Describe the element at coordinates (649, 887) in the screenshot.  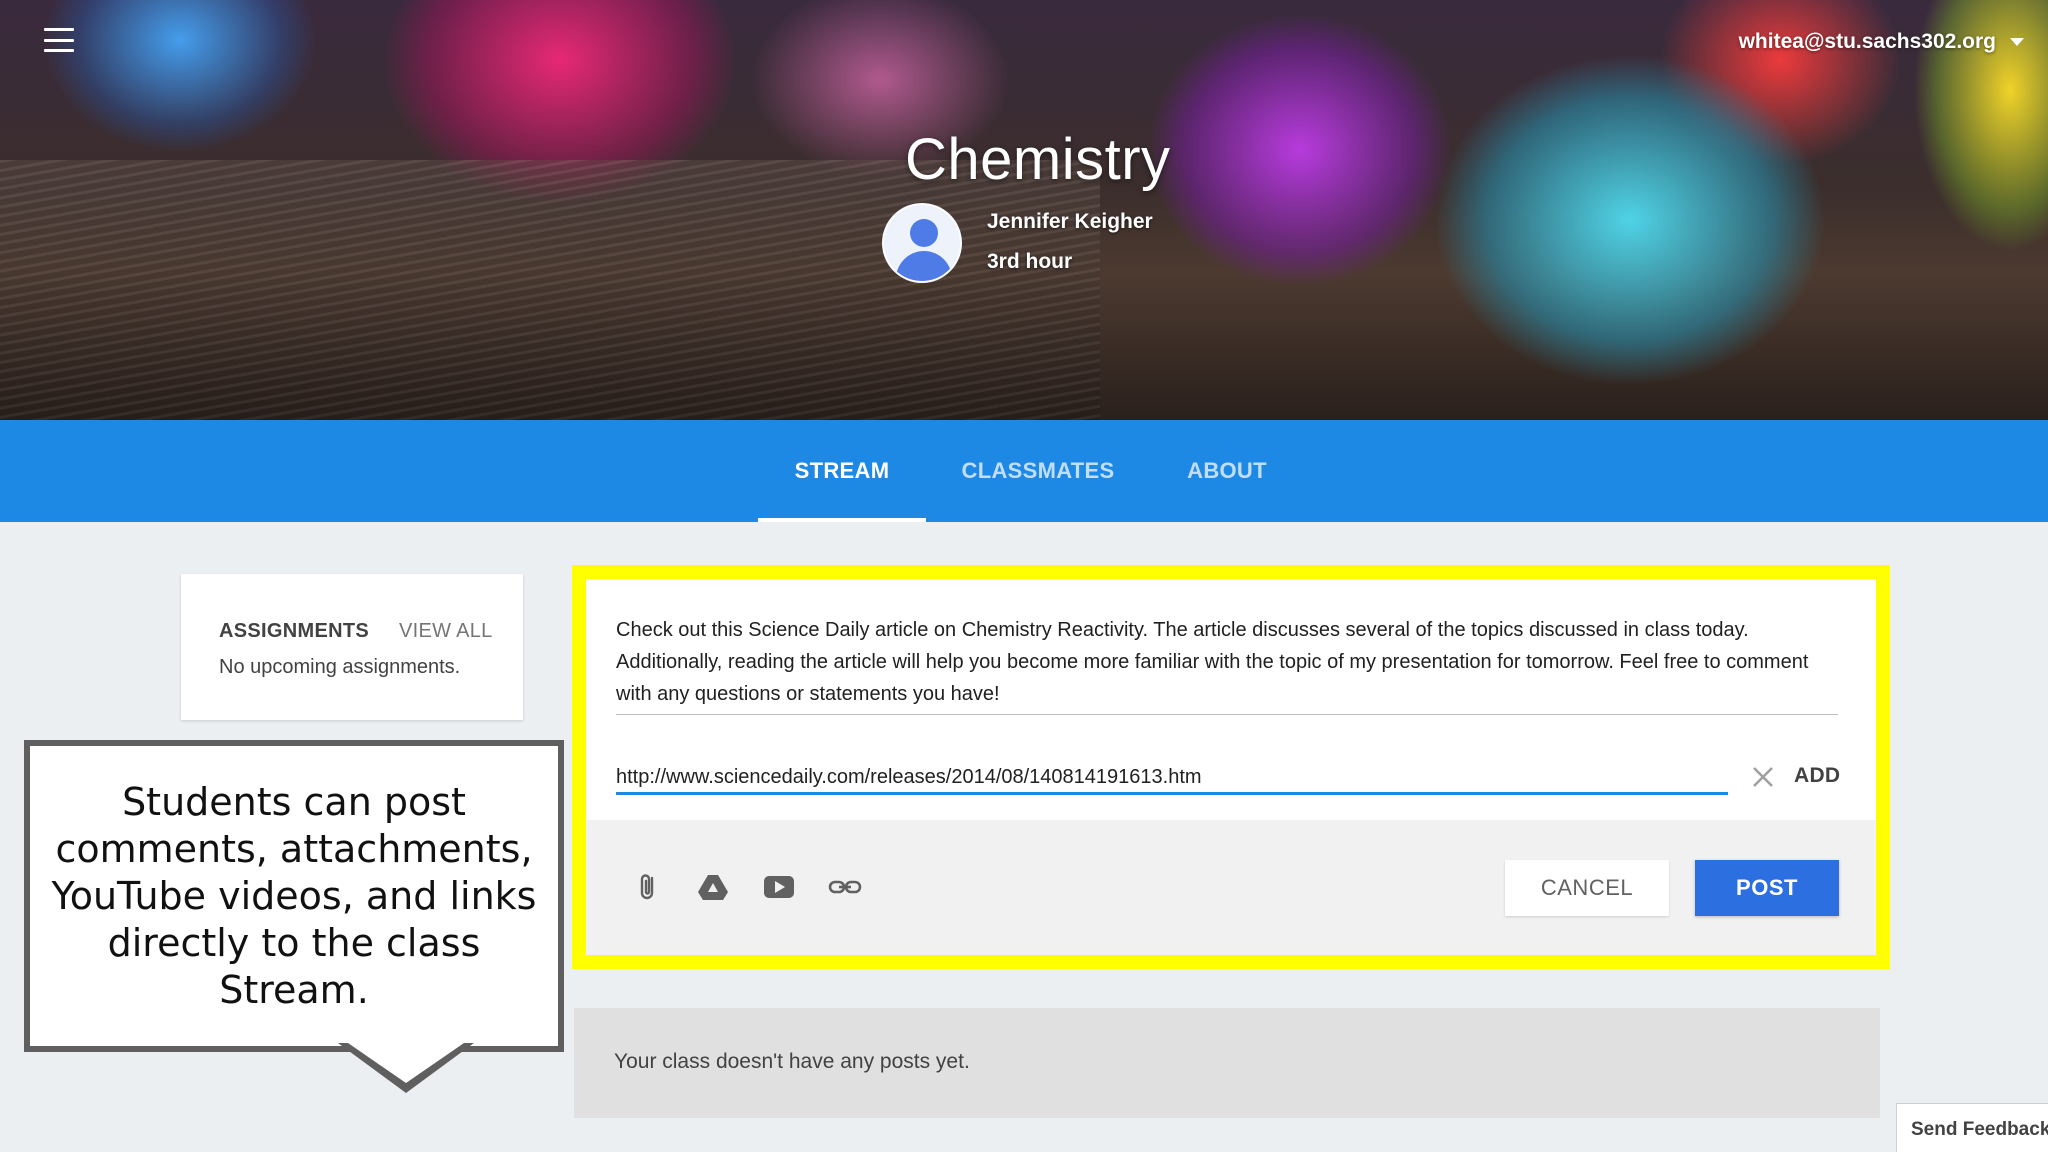
I see `paperclip-icon` at that location.